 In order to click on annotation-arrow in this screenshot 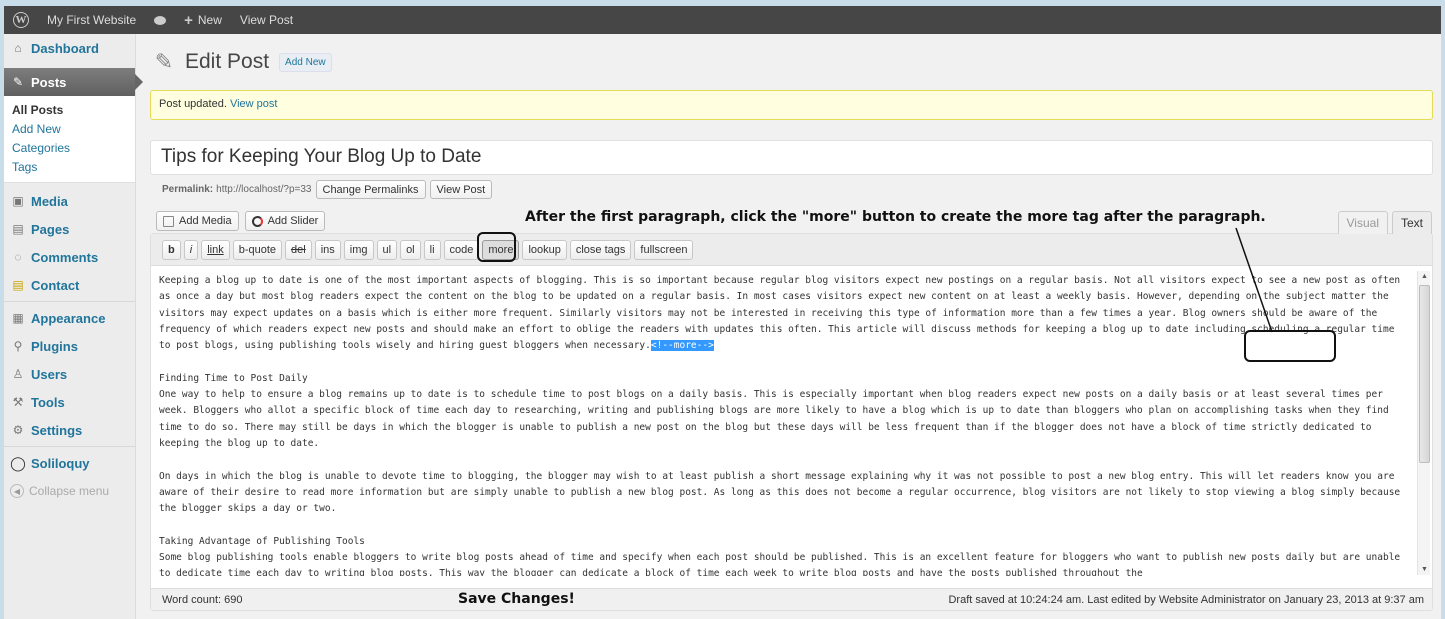, I will do `click(1254, 280)`.